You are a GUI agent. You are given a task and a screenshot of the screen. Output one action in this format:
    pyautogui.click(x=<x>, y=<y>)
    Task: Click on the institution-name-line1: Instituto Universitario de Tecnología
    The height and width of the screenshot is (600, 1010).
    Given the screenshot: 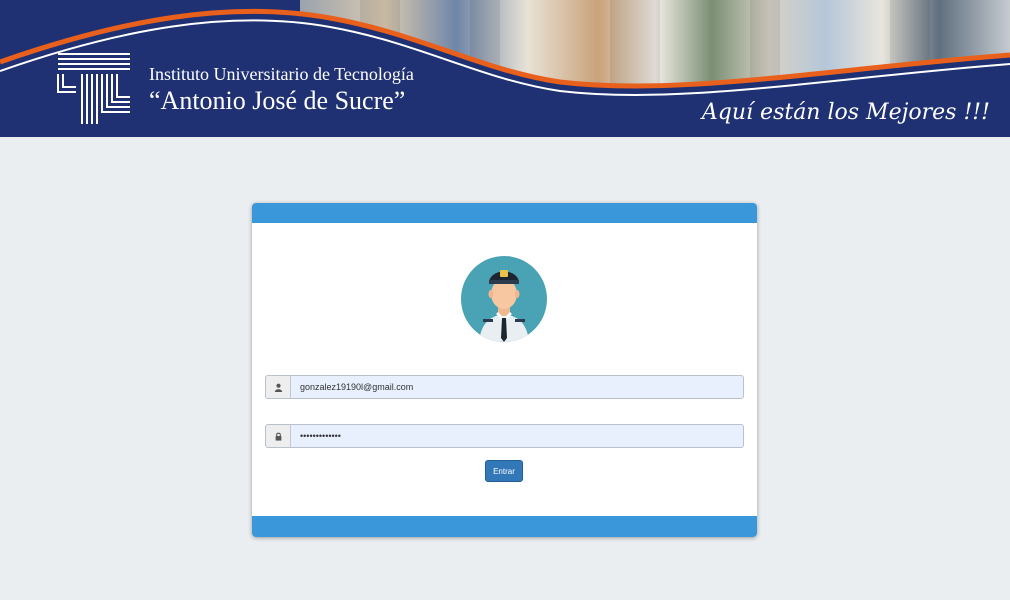 What is the action you would take?
    pyautogui.click(x=281, y=74)
    